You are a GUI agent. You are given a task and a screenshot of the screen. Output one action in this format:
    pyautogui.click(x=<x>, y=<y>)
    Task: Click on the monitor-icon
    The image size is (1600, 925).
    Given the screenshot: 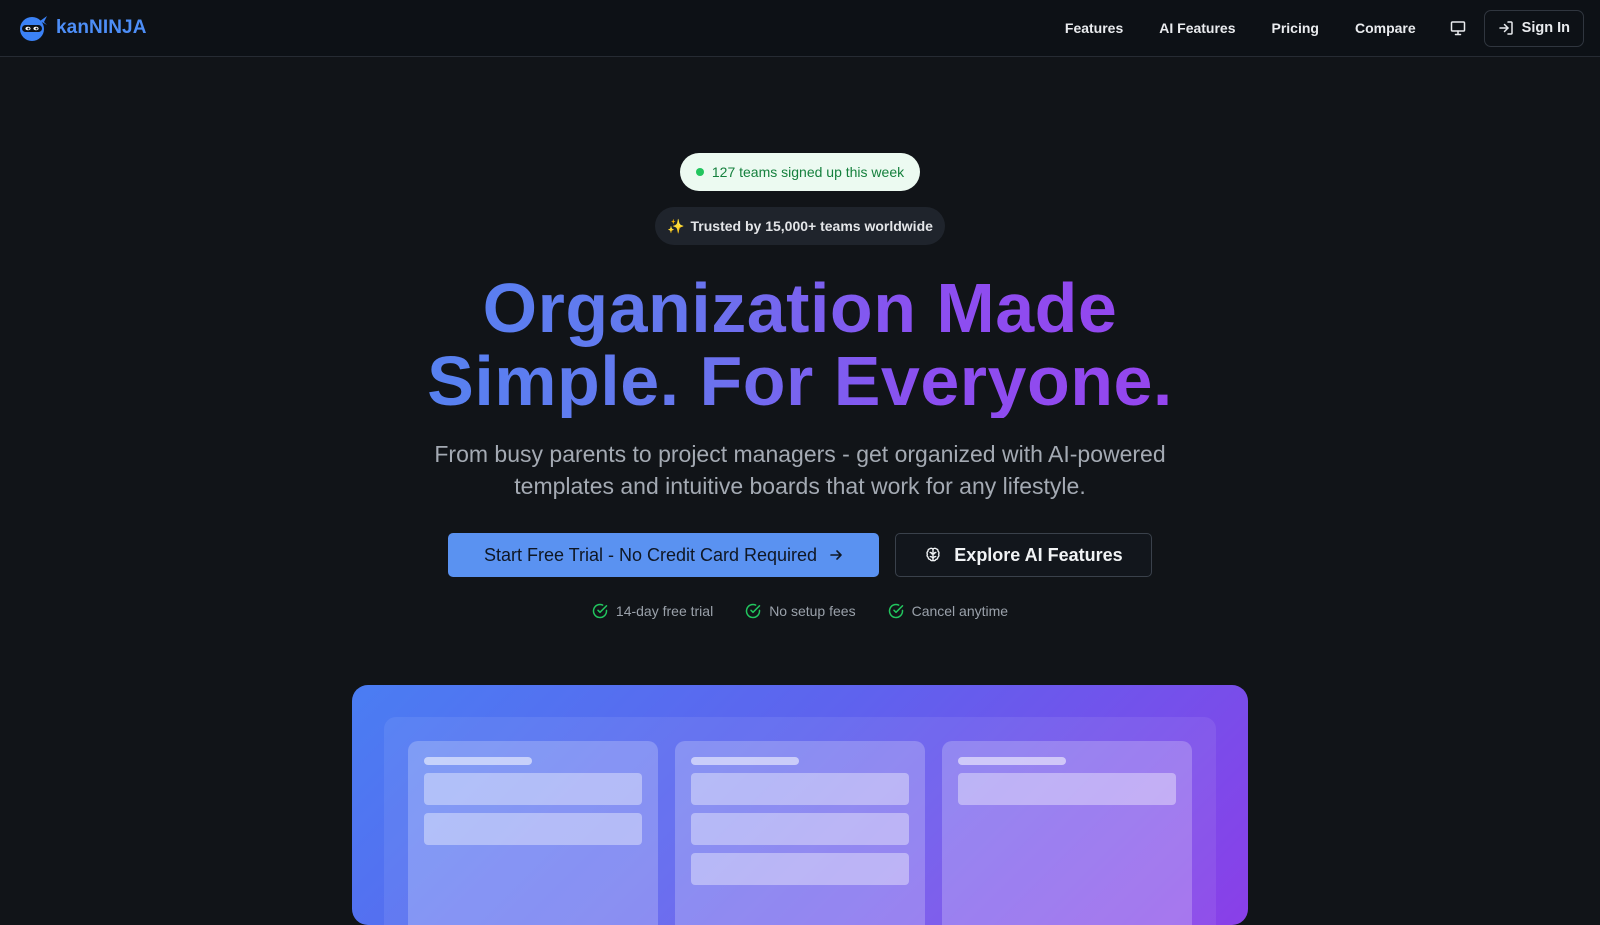 What is the action you would take?
    pyautogui.click(x=1457, y=28)
    